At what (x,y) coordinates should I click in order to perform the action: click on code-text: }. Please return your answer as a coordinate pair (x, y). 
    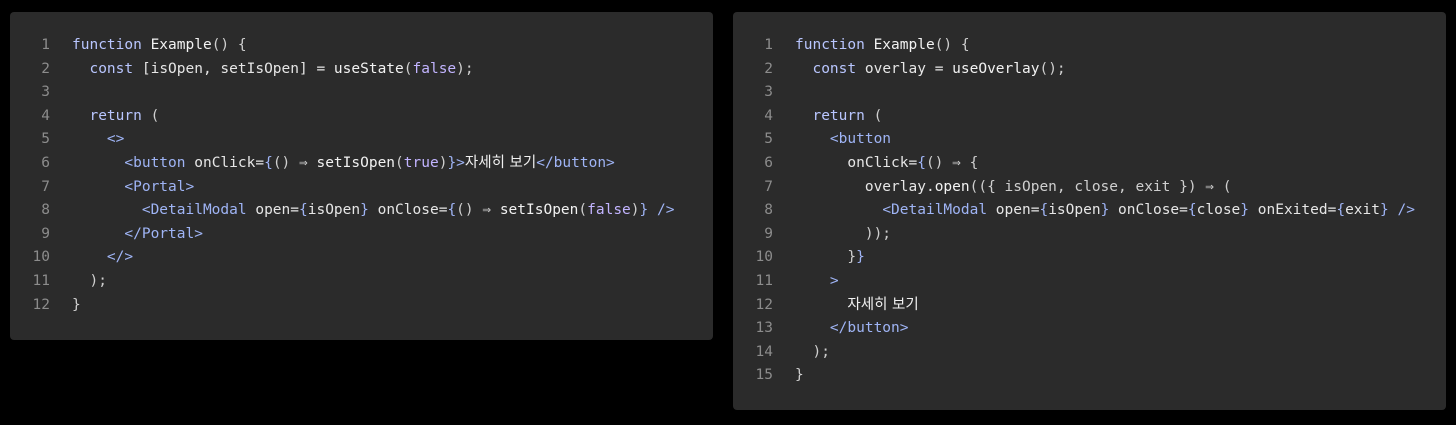
    Looking at the image, I should click on (65, 306).